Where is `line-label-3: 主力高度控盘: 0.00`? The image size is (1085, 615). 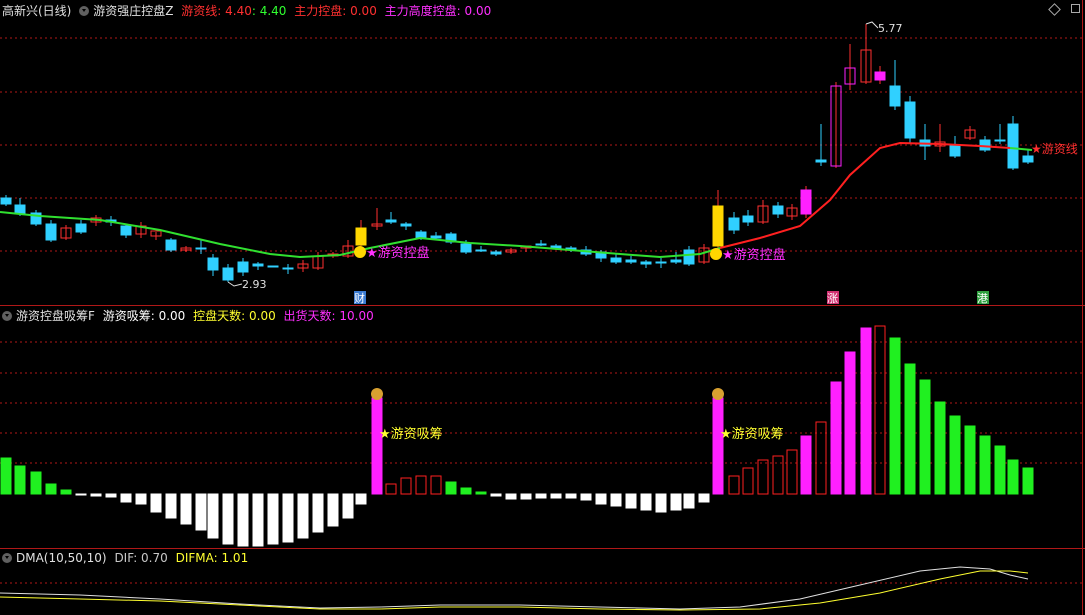 line-label-3: 主力高度控盘: 0.00 is located at coordinates (438, 11).